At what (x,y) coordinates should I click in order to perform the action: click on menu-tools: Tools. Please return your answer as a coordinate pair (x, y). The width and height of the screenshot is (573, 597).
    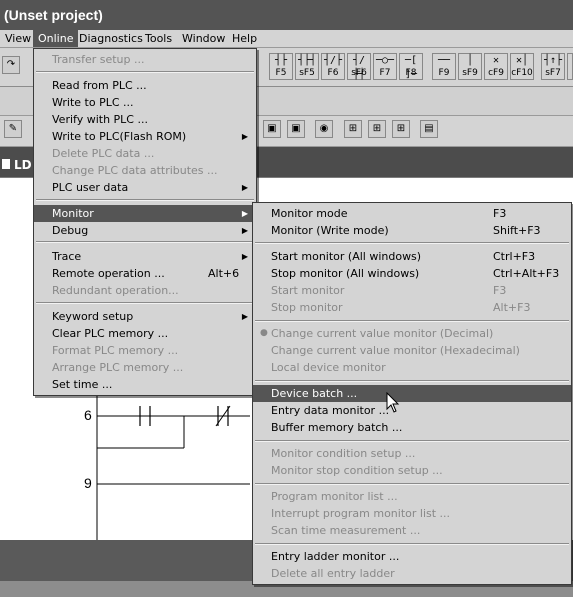
    Looking at the image, I should click on (158, 38).